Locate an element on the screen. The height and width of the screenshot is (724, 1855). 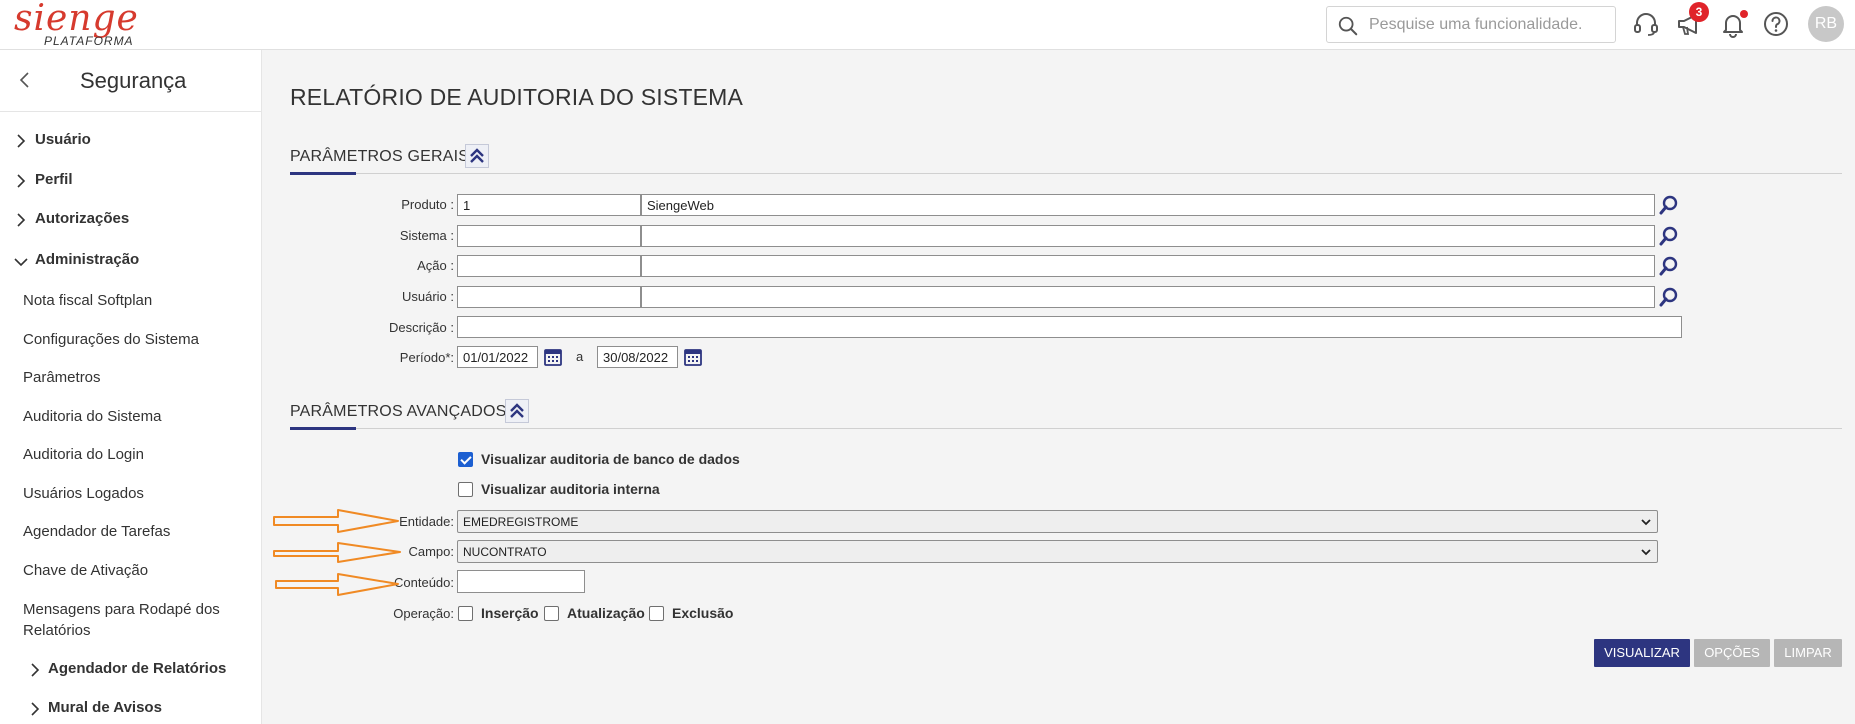
sidebar-item-label: Administração is located at coordinates (87, 259).